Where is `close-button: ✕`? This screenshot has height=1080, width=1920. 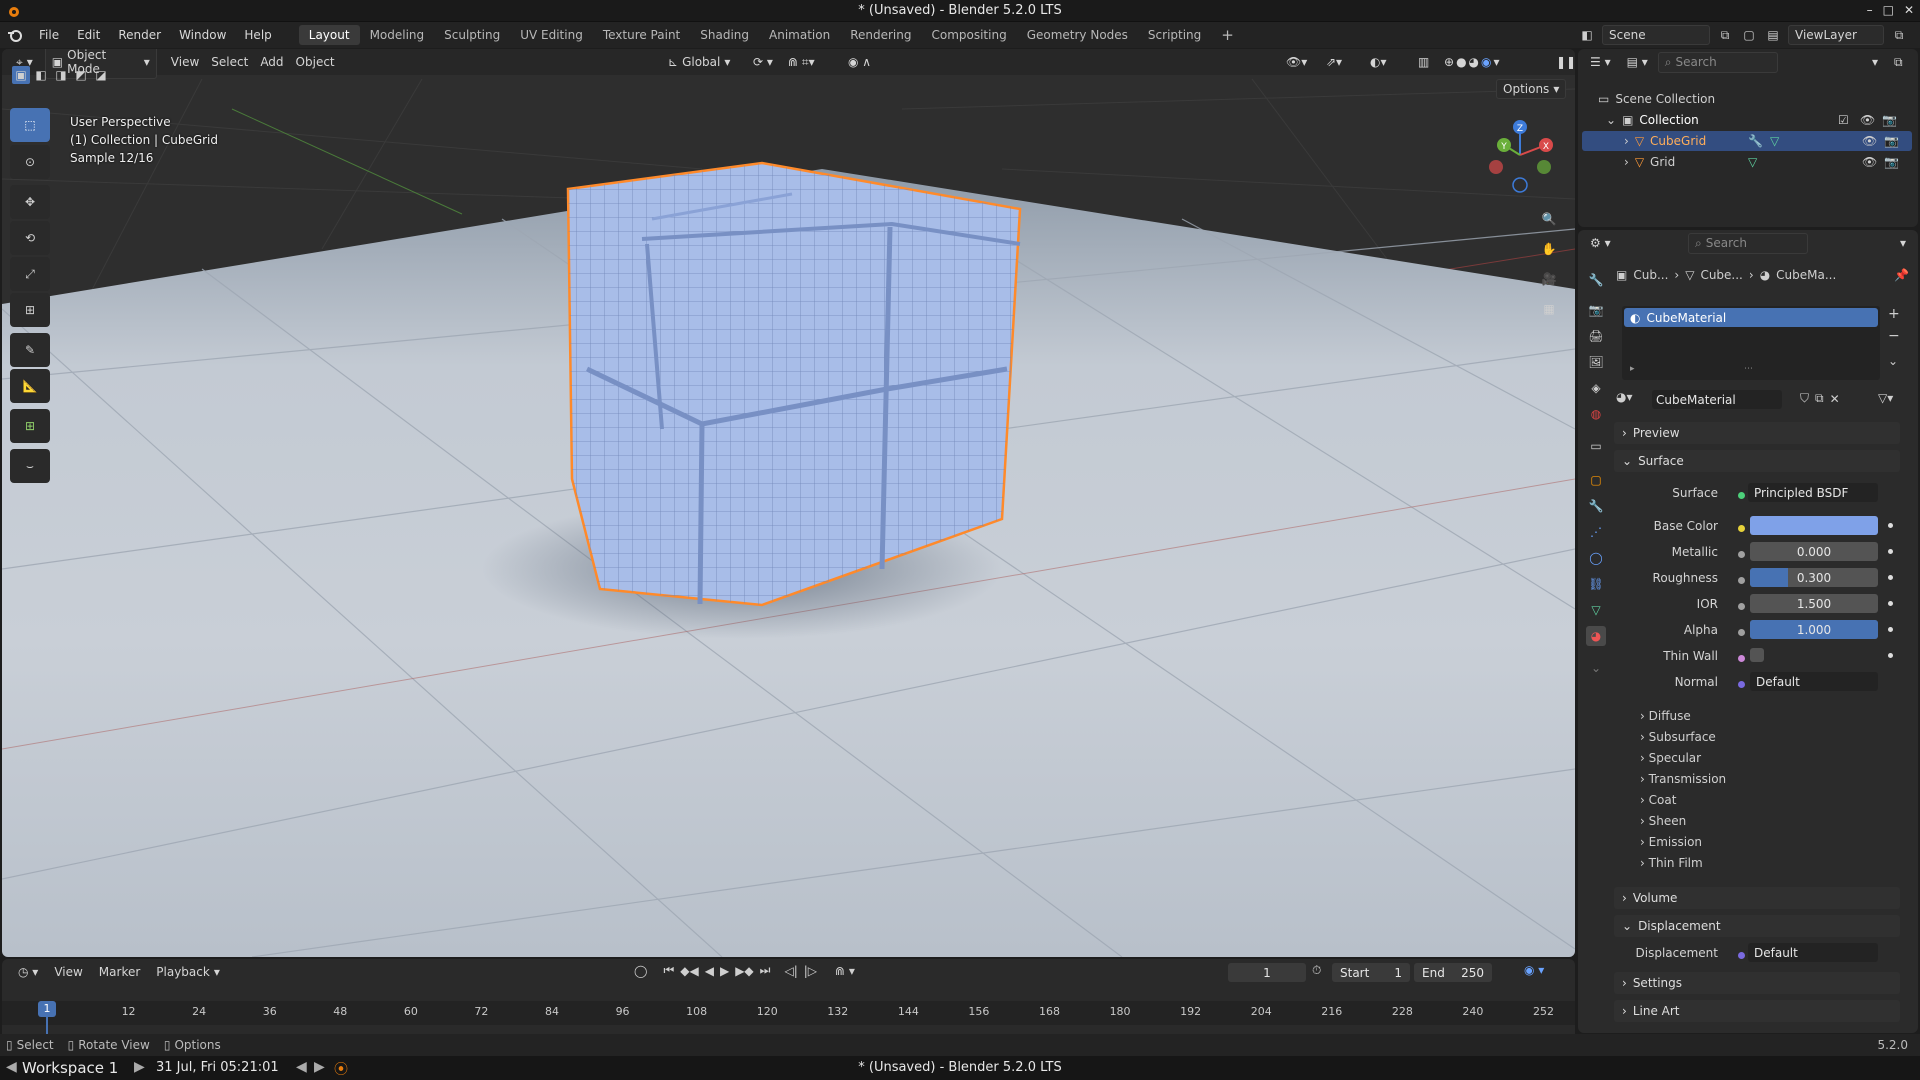 close-button: ✕ is located at coordinates (1909, 10).